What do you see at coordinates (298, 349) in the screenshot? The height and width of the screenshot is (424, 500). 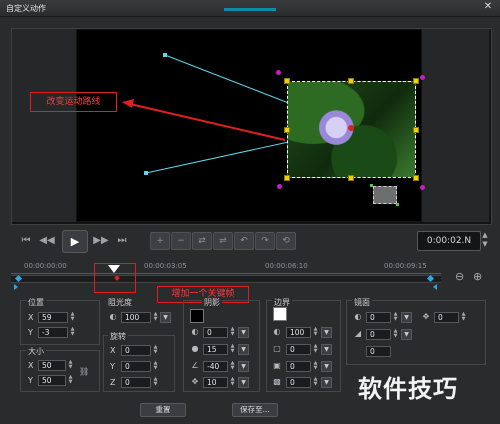 I see `border-width-field: 0` at bounding box center [298, 349].